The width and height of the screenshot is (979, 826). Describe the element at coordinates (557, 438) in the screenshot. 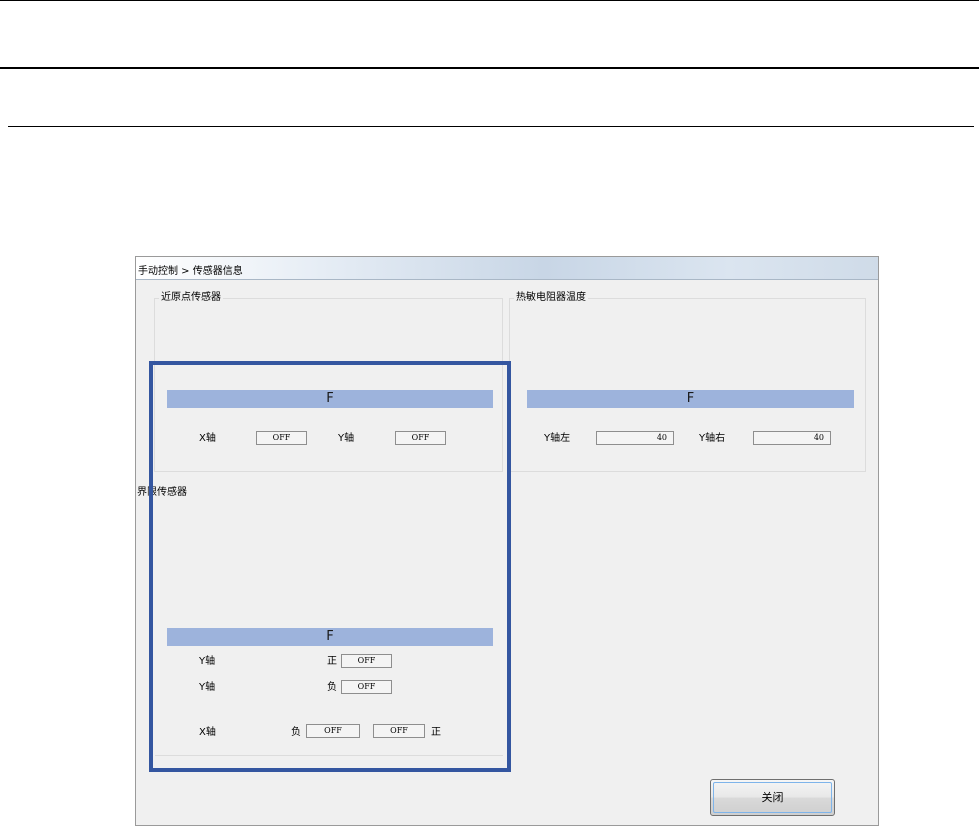

I see `y-axis-left-label: Y轴左` at that location.